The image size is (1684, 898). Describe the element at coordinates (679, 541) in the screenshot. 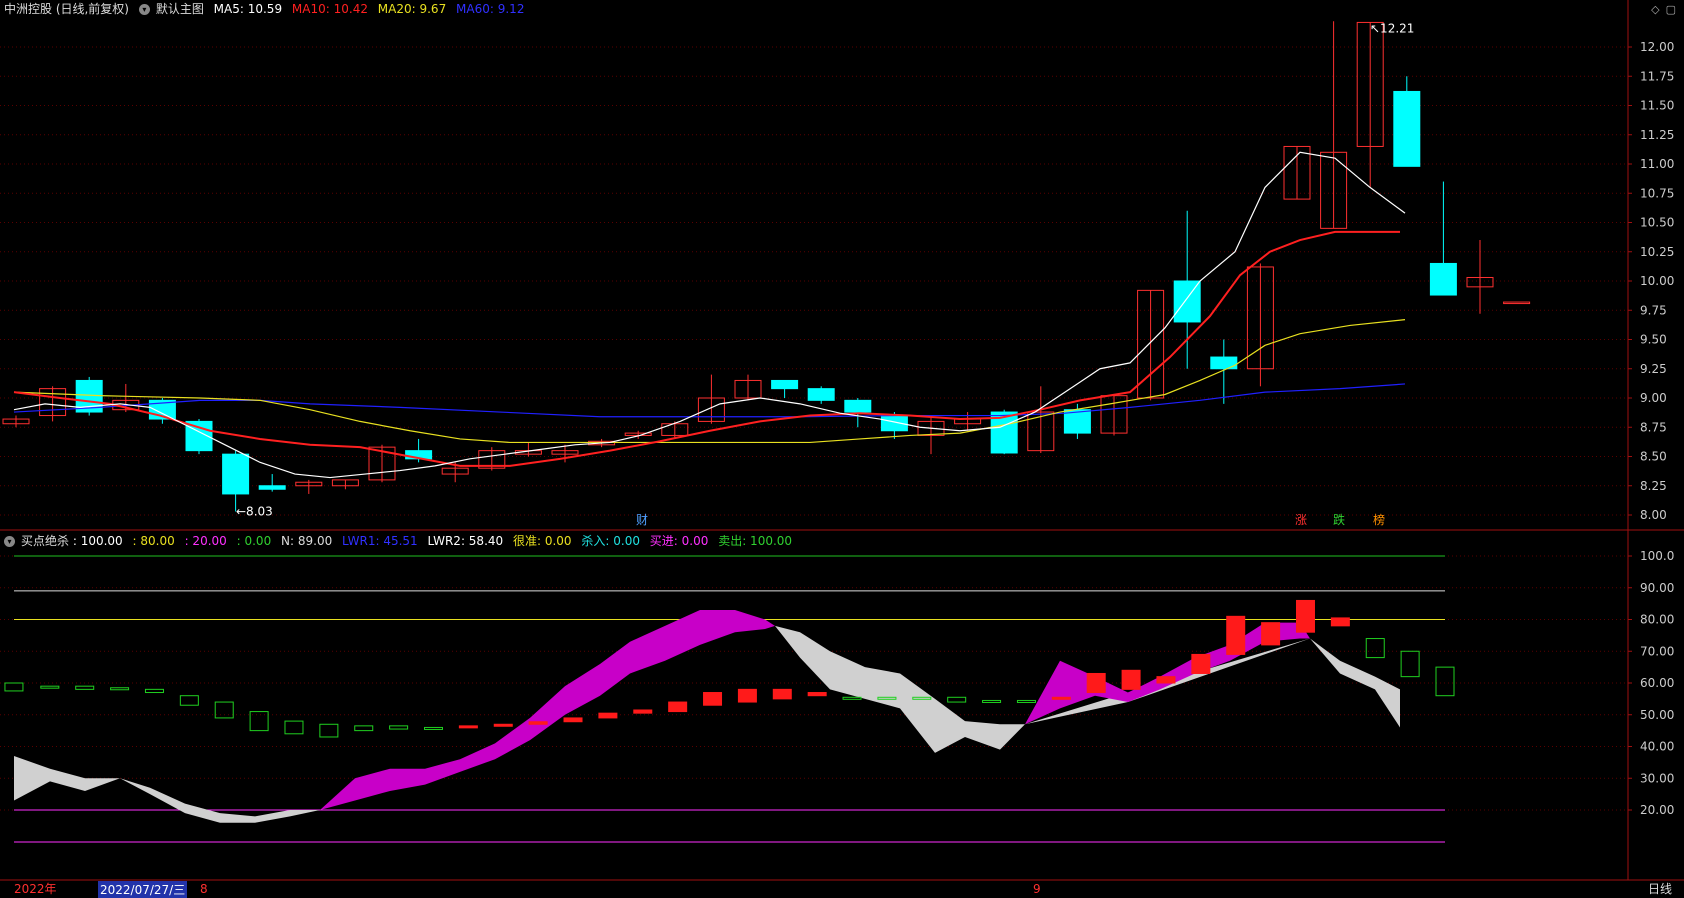

I see `ind-mj: 买进: 0.00` at that location.